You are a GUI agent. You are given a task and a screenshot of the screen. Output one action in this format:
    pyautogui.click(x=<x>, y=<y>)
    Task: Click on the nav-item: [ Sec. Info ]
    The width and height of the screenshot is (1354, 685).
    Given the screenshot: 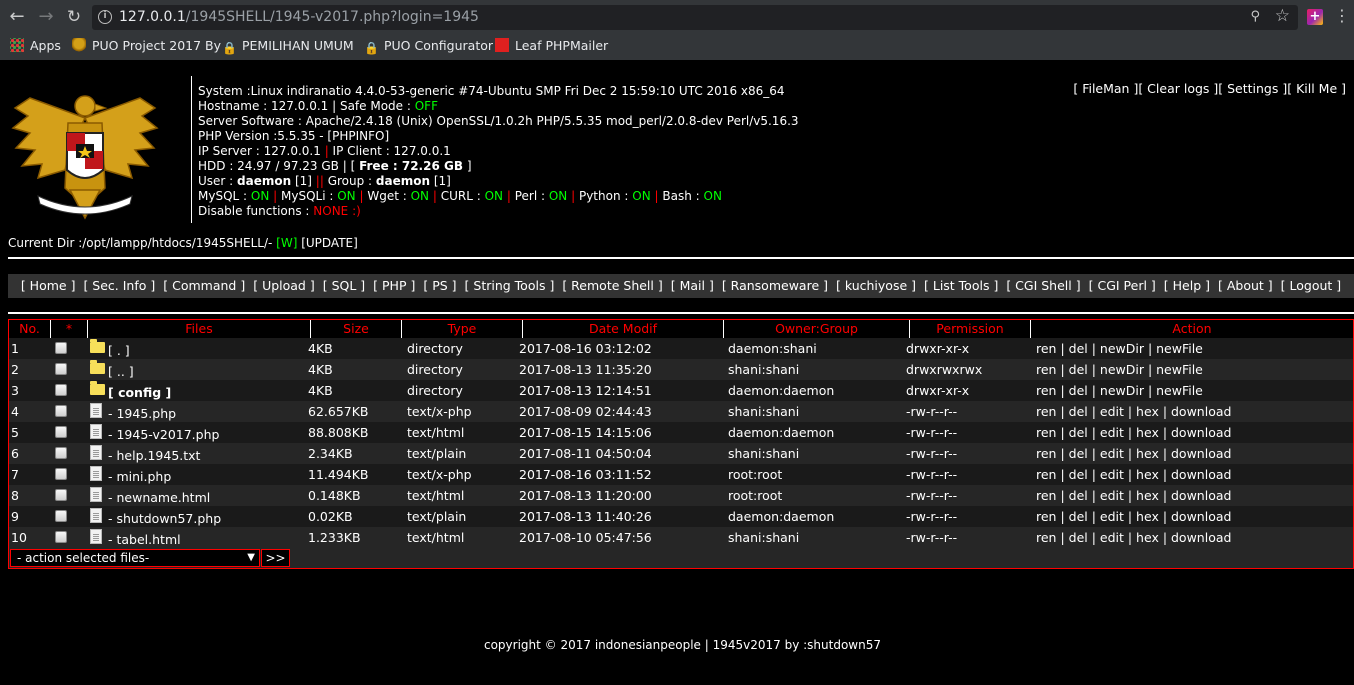 What is the action you would take?
    pyautogui.click(x=119, y=285)
    